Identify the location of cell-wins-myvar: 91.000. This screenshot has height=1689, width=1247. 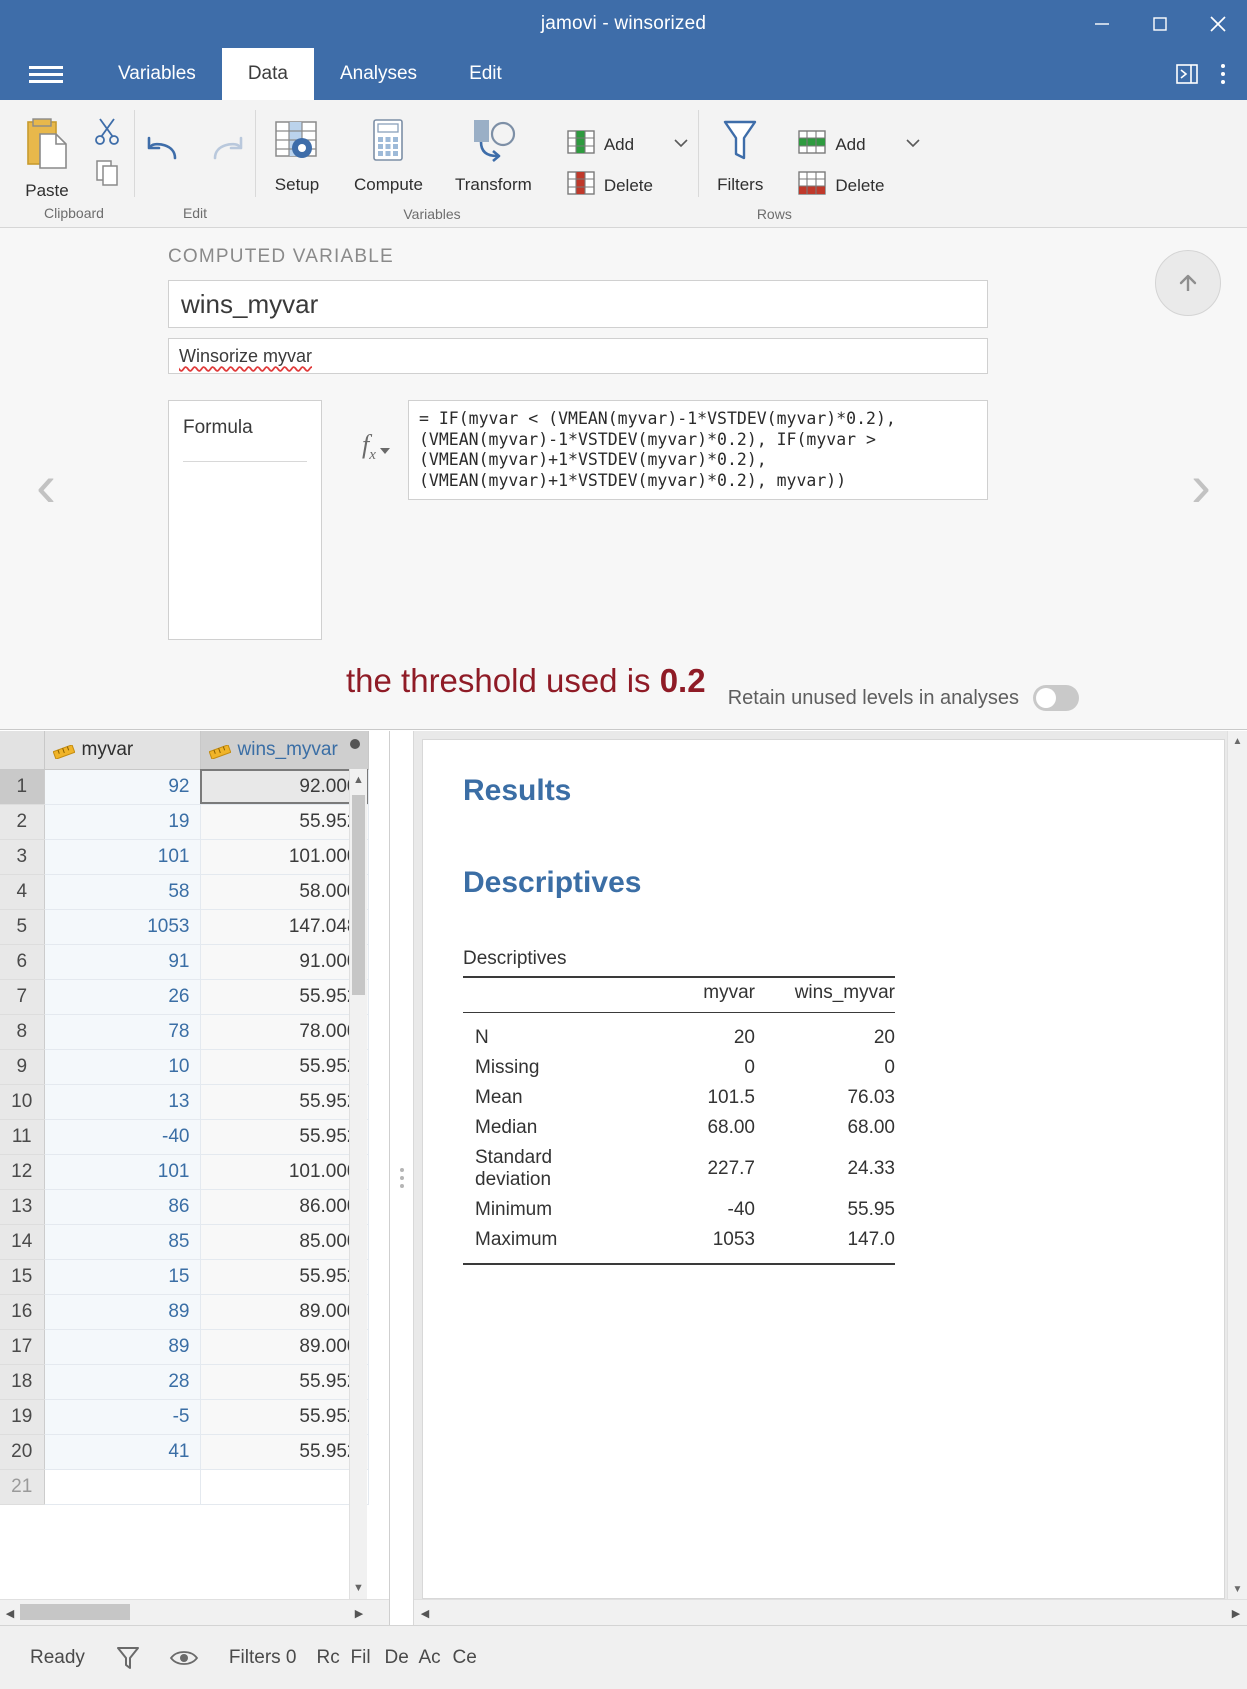
(284, 962).